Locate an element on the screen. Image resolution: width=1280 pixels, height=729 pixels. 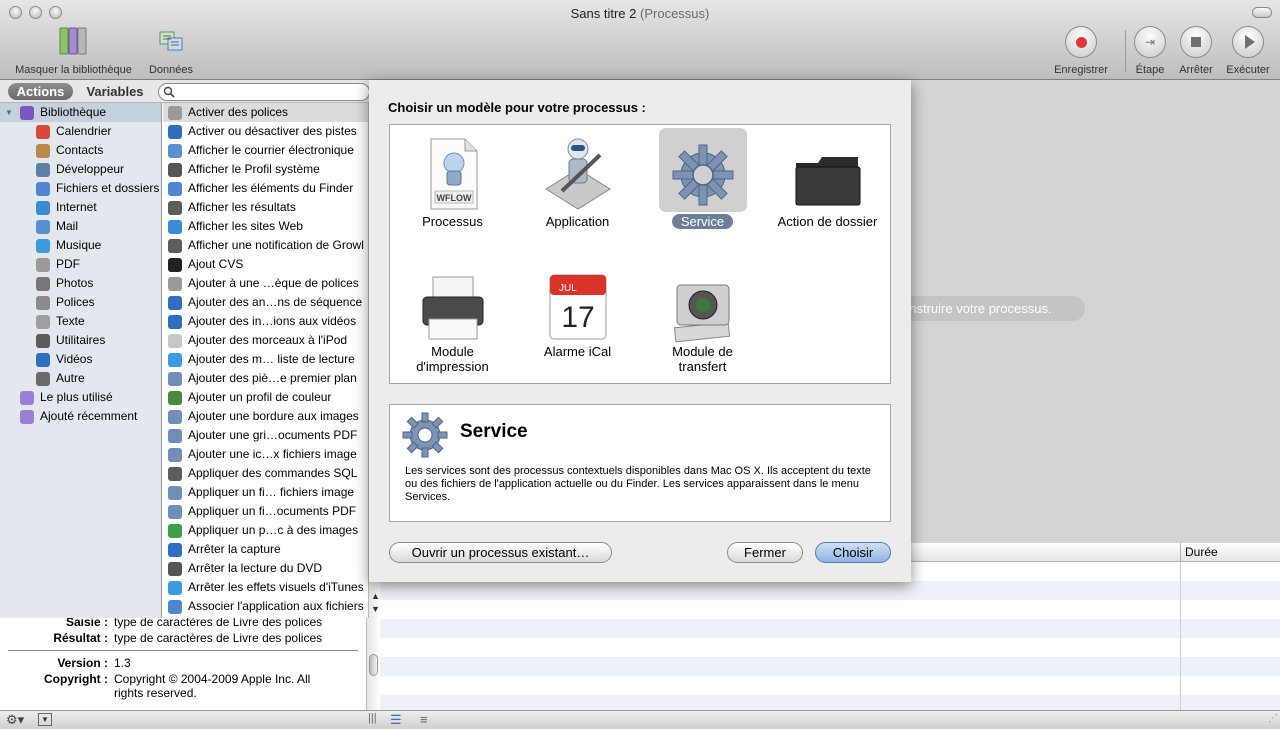
sidebar-item: Photos is located at coordinates (80, 283).